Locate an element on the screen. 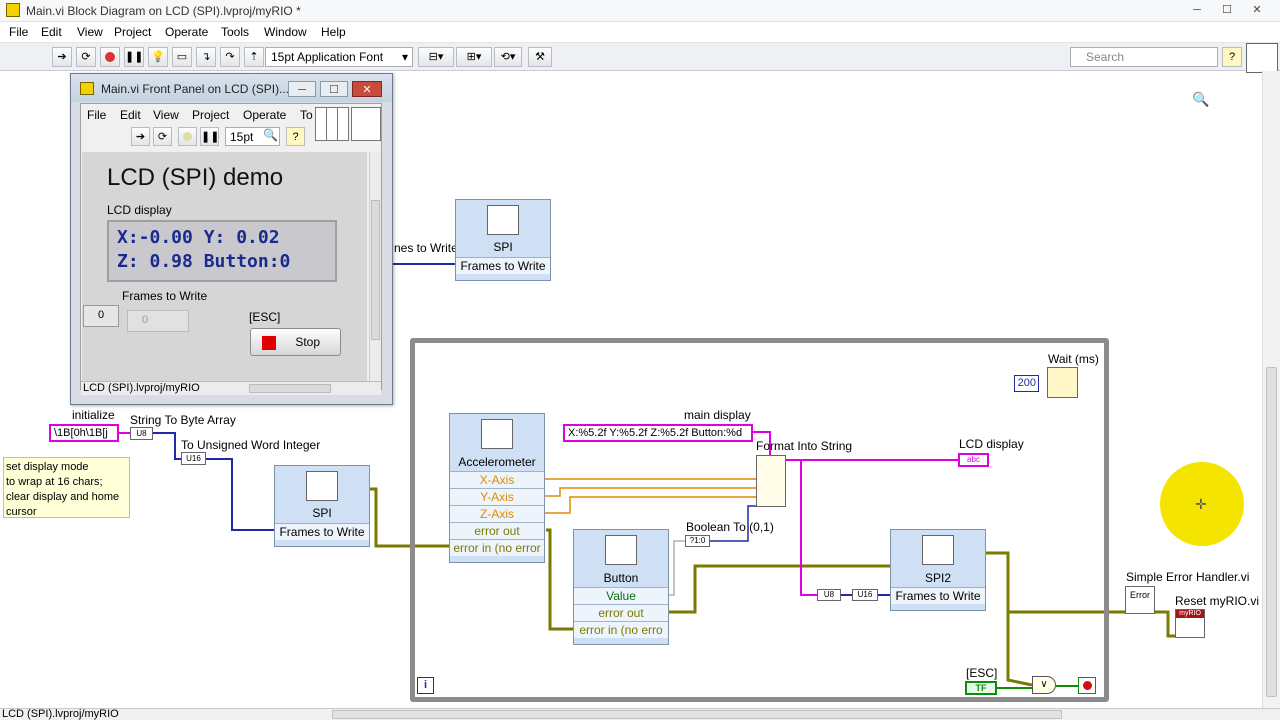  accelerometer-y-axis: Y-Axis is located at coordinates (497, 496).